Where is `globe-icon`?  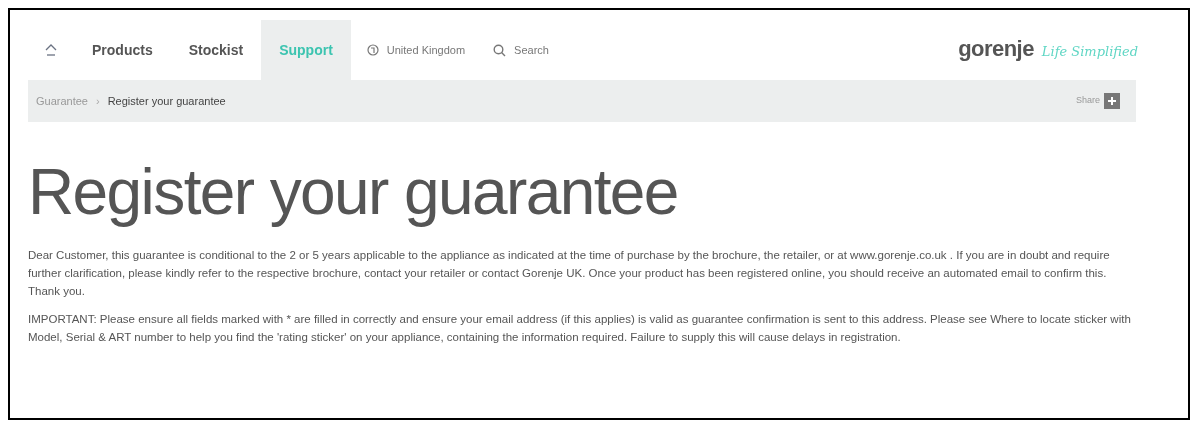
globe-icon is located at coordinates (372, 50).